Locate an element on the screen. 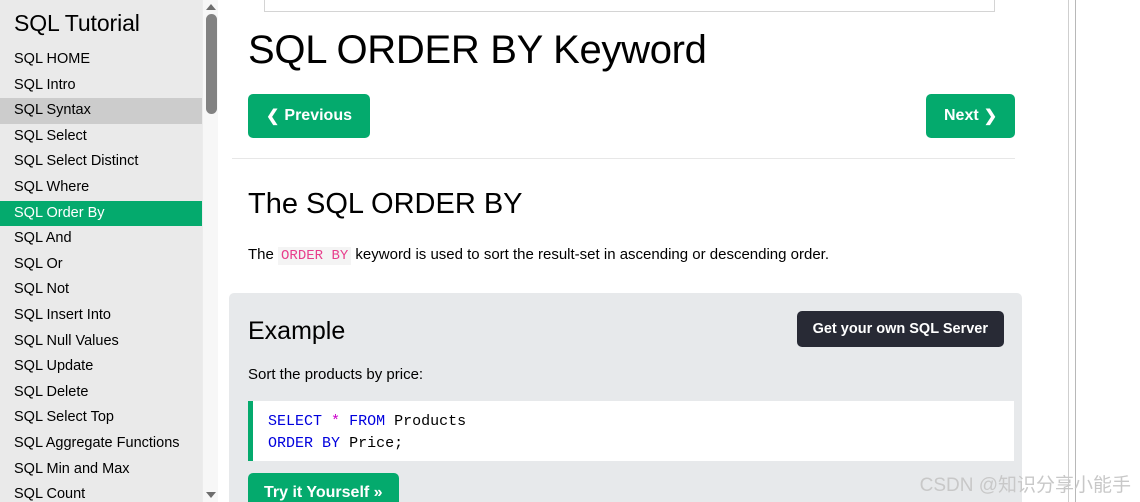 This screenshot has height=502, width=1140. section-heading: The SQL ORDER BY is located at coordinates (385, 204).